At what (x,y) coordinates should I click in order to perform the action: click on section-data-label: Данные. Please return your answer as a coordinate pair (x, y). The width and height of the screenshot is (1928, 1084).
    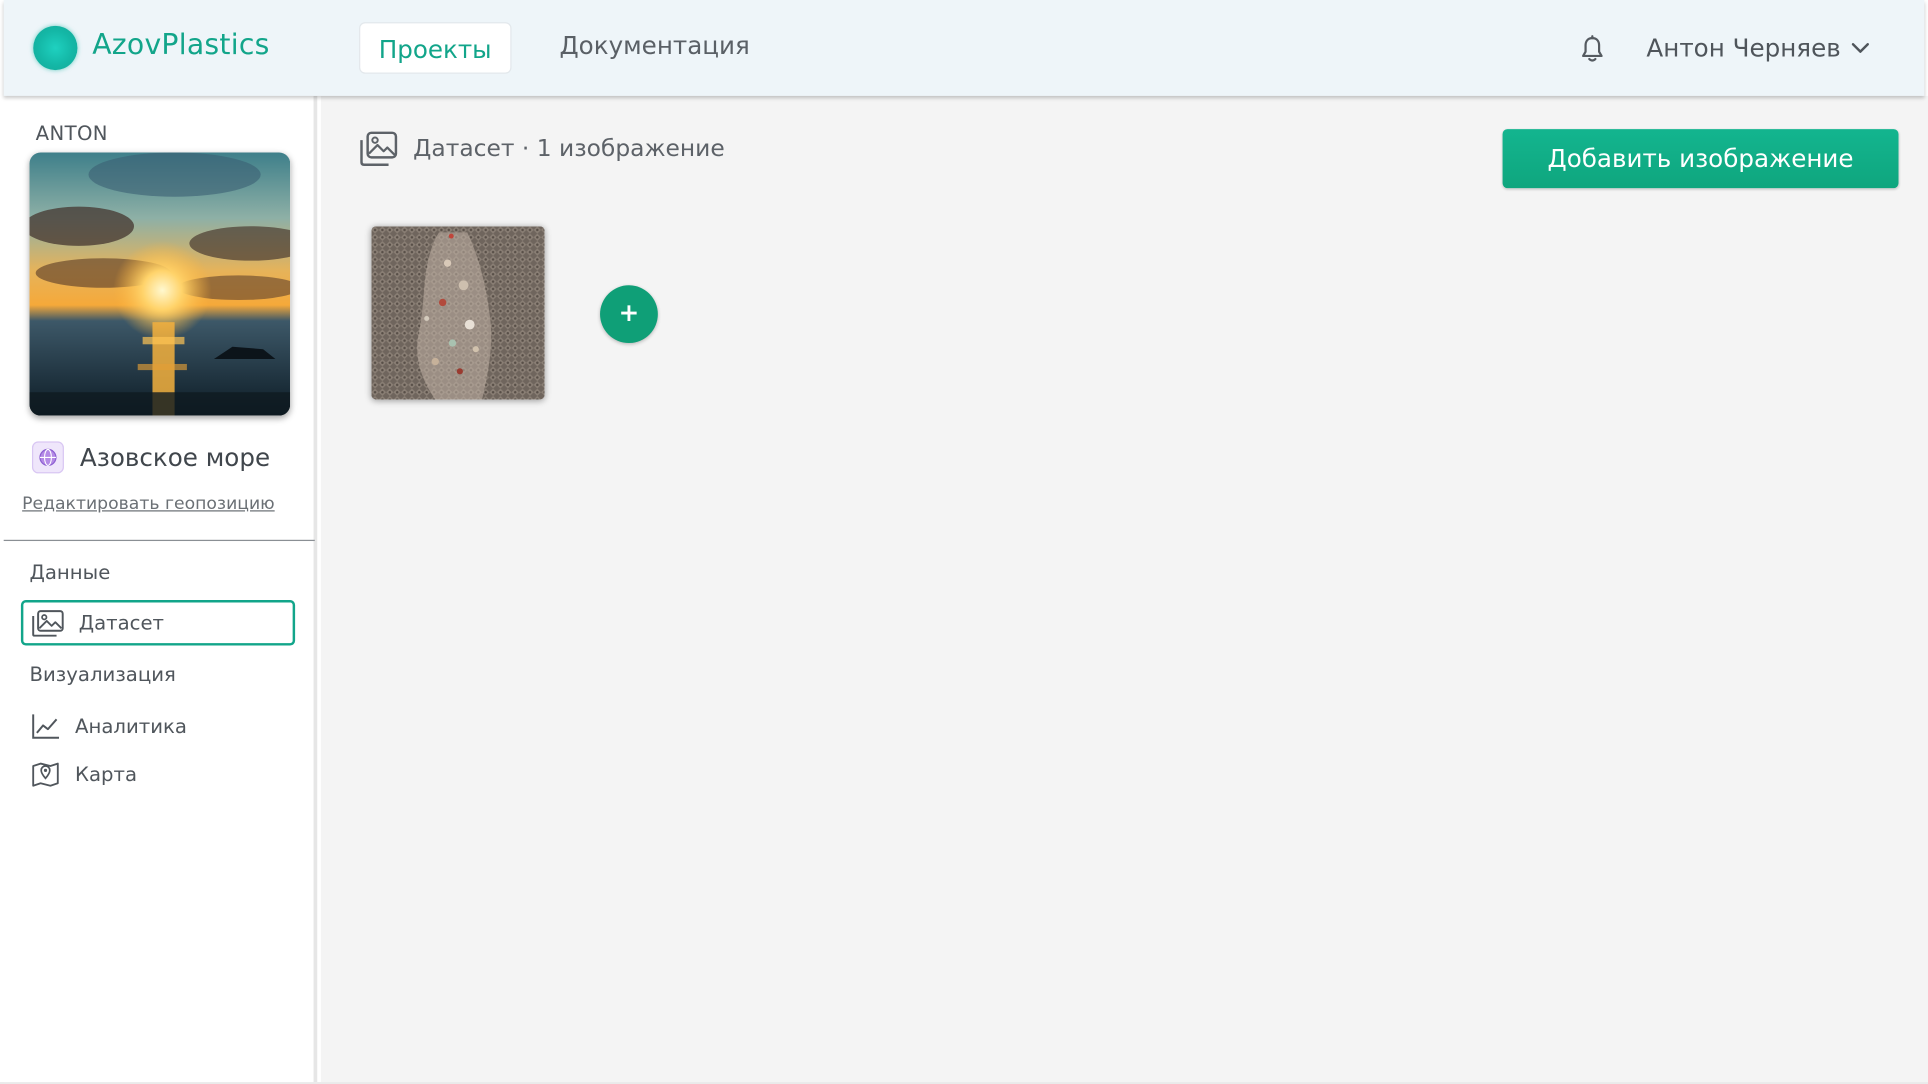
    Looking at the image, I should click on (70, 572).